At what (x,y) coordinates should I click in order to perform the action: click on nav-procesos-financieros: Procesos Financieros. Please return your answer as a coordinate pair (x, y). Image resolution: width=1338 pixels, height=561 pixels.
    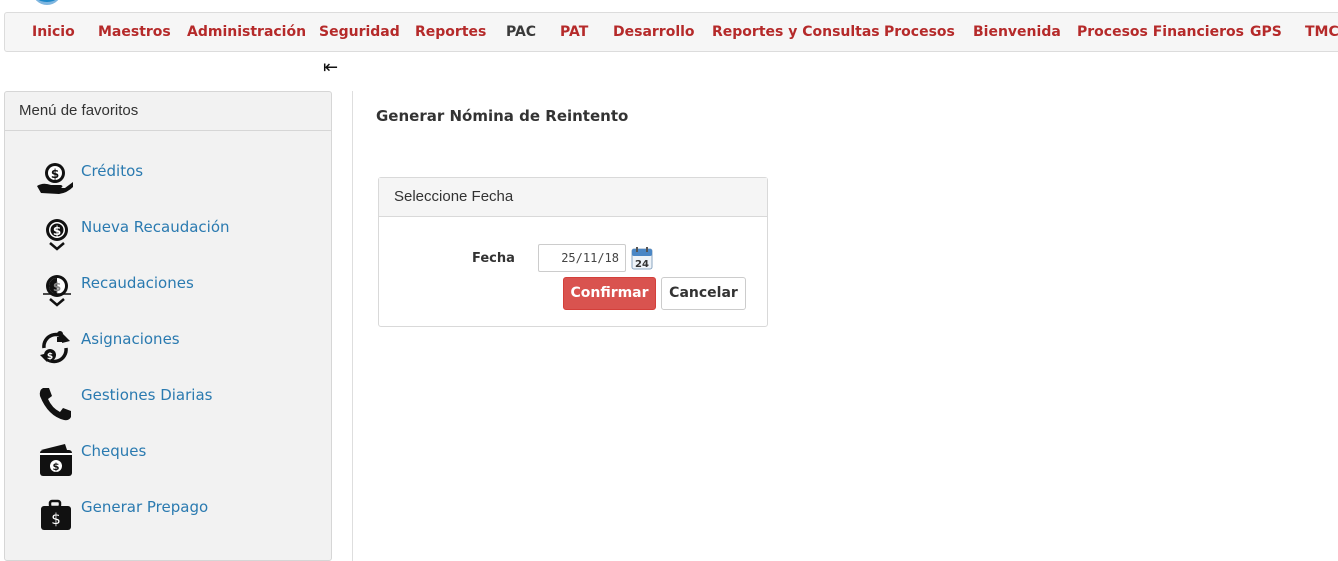
    Looking at the image, I should click on (1160, 32).